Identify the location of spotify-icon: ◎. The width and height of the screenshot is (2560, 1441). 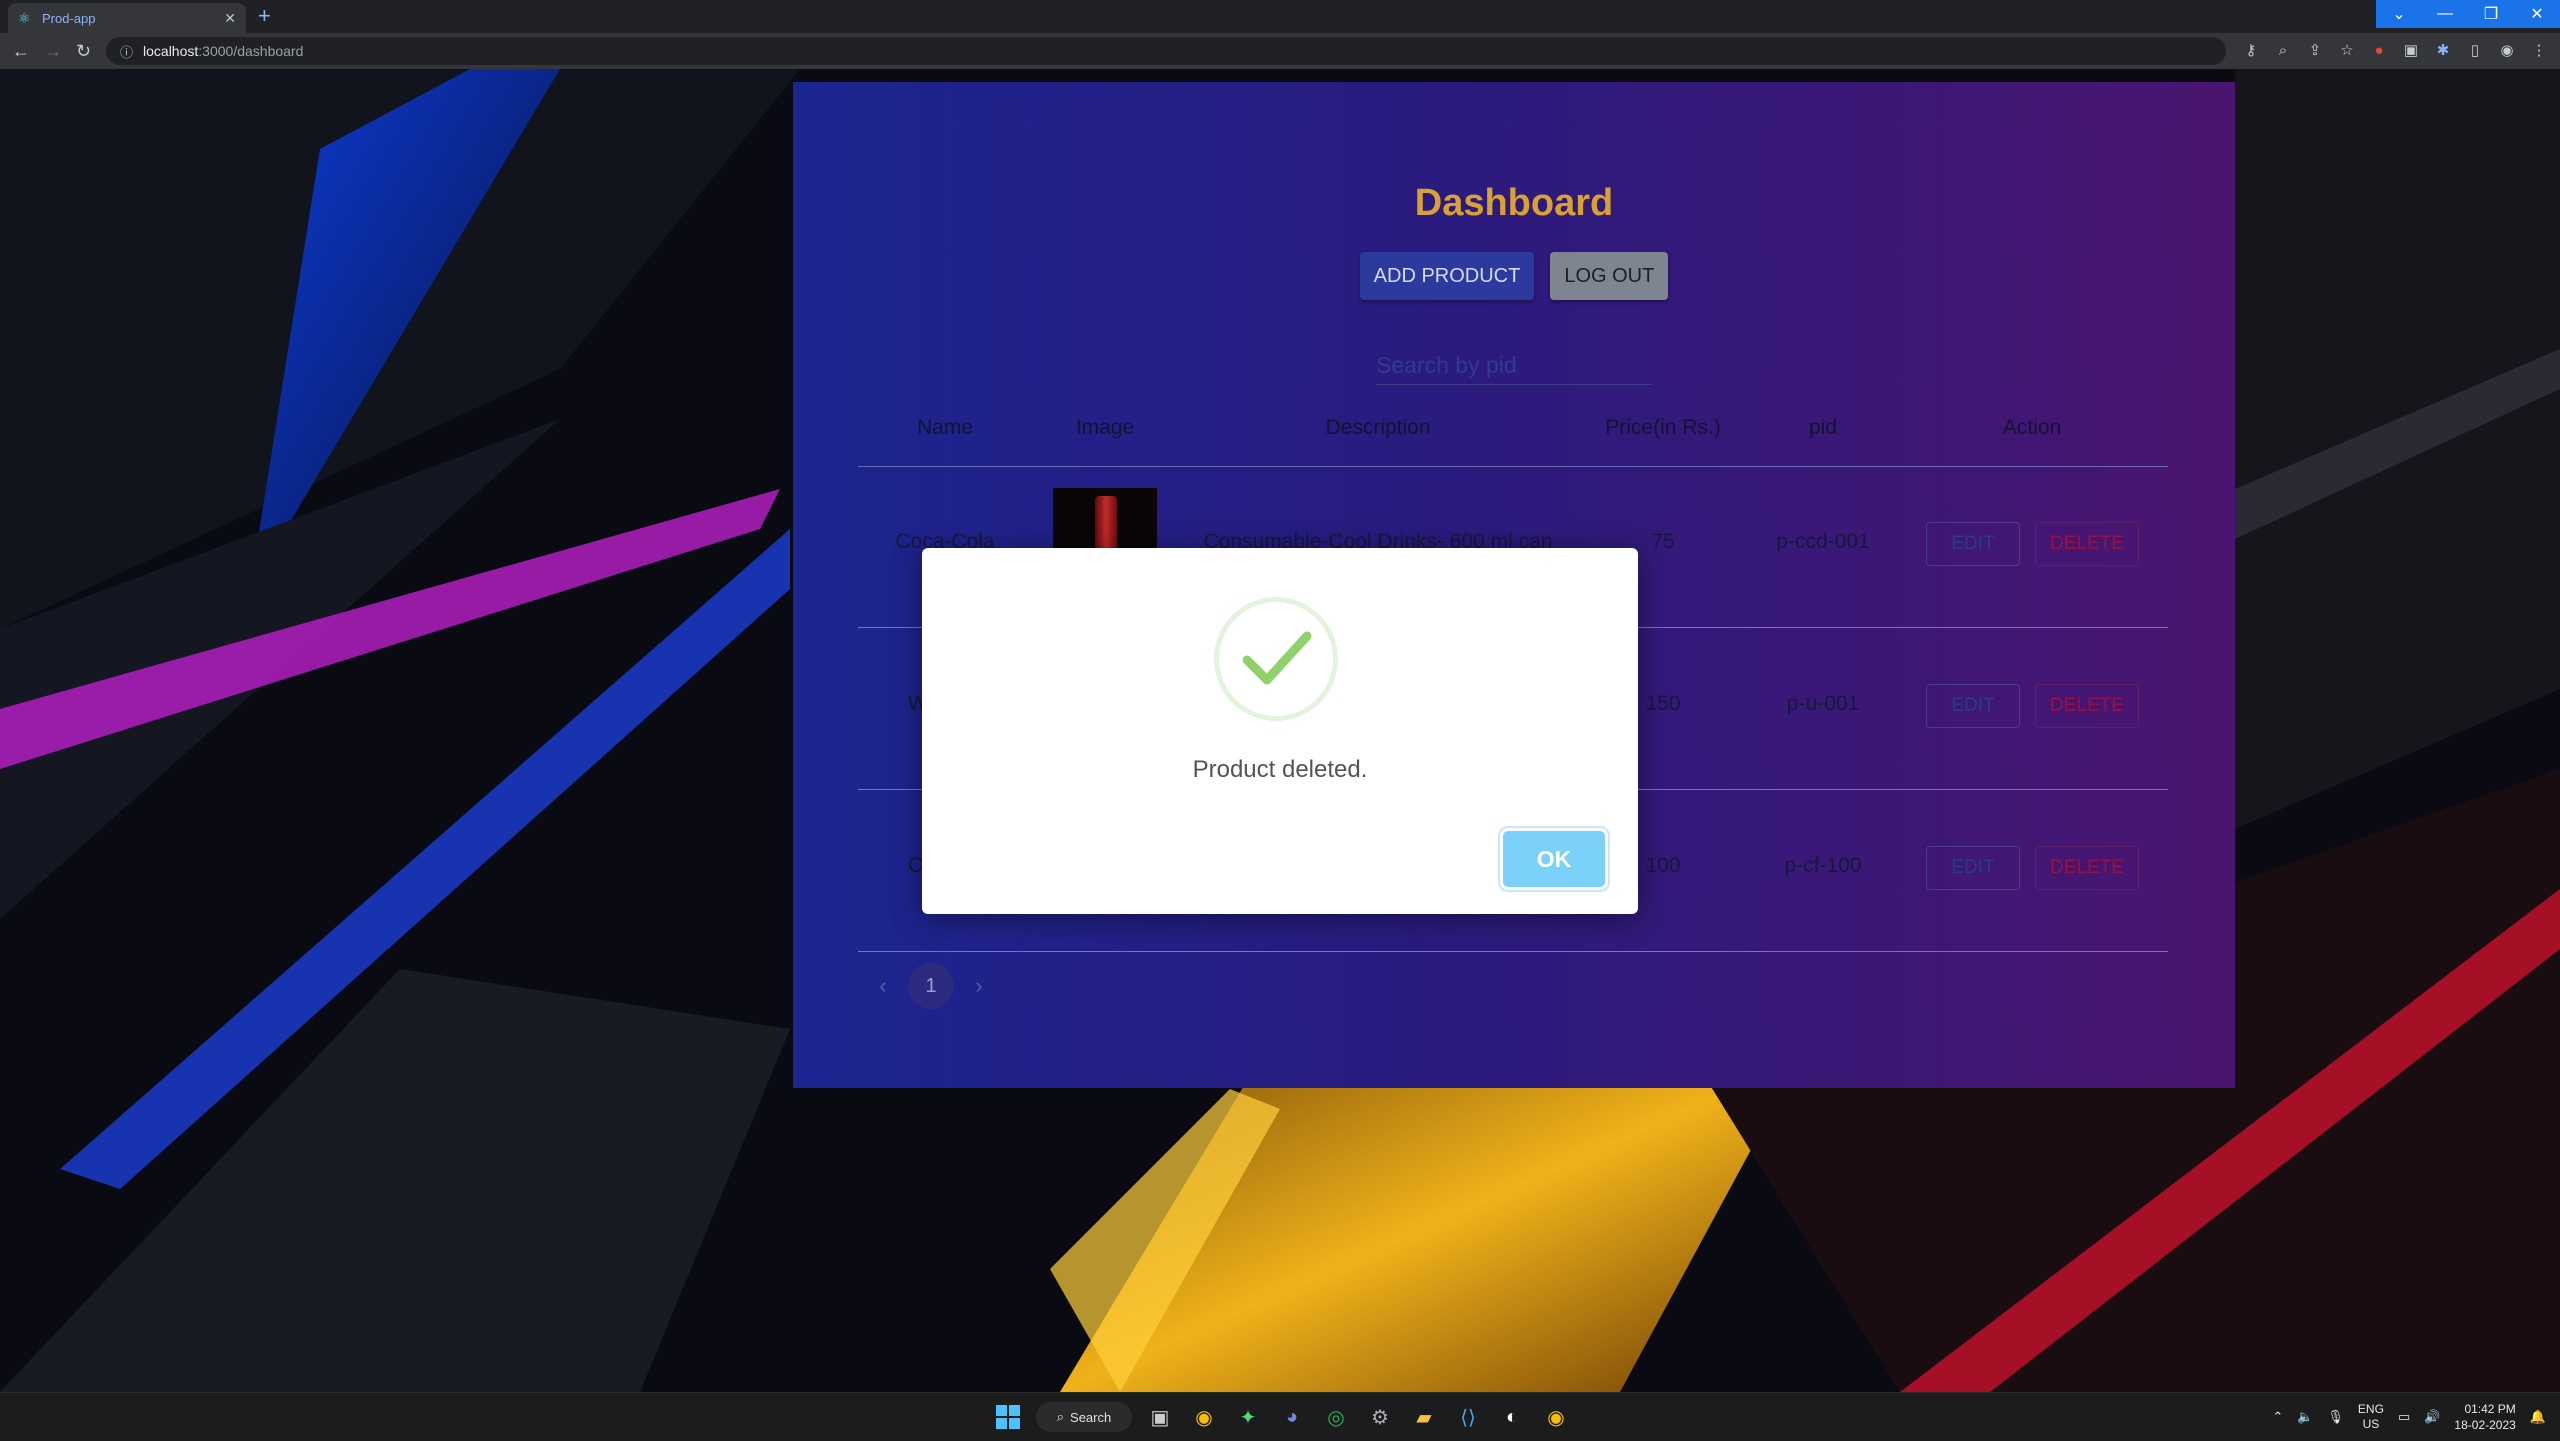
(1336, 1417).